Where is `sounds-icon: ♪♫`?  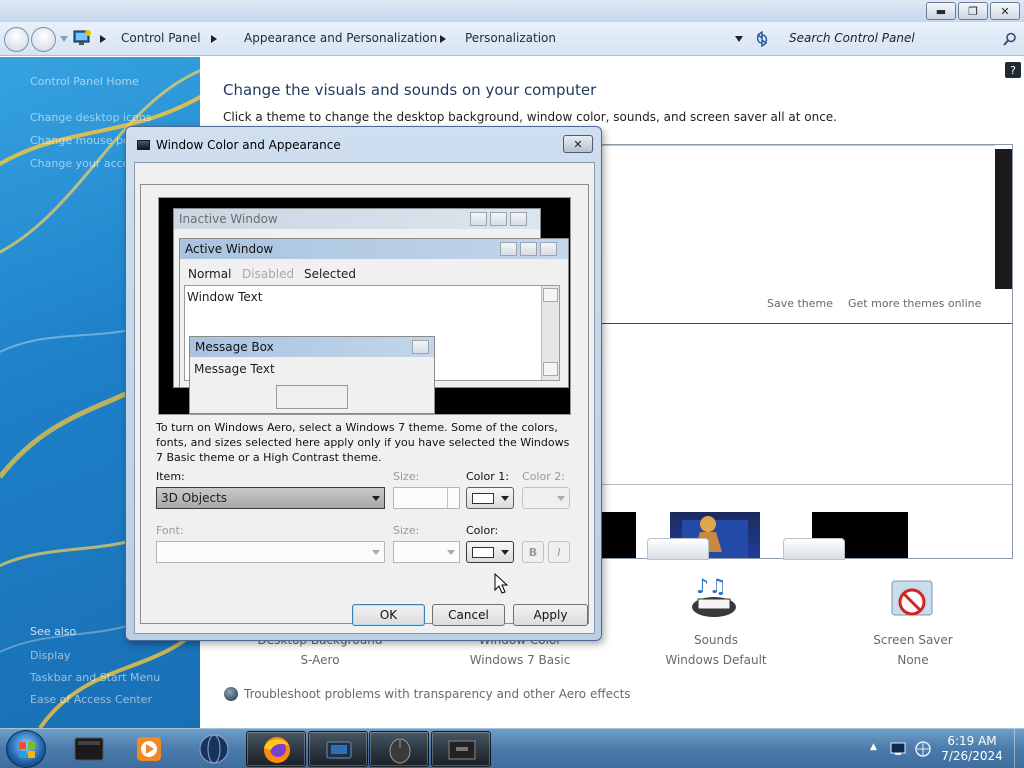
sounds-icon: ♪♫ is located at coordinates (714, 600).